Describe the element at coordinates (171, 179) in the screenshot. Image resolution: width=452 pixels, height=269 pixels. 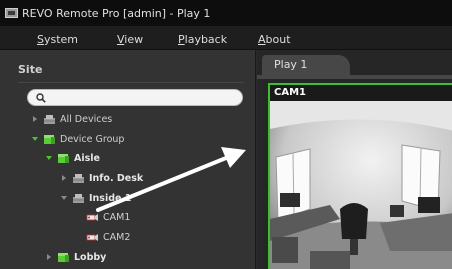
I see `annotation-arrow-icon` at that location.